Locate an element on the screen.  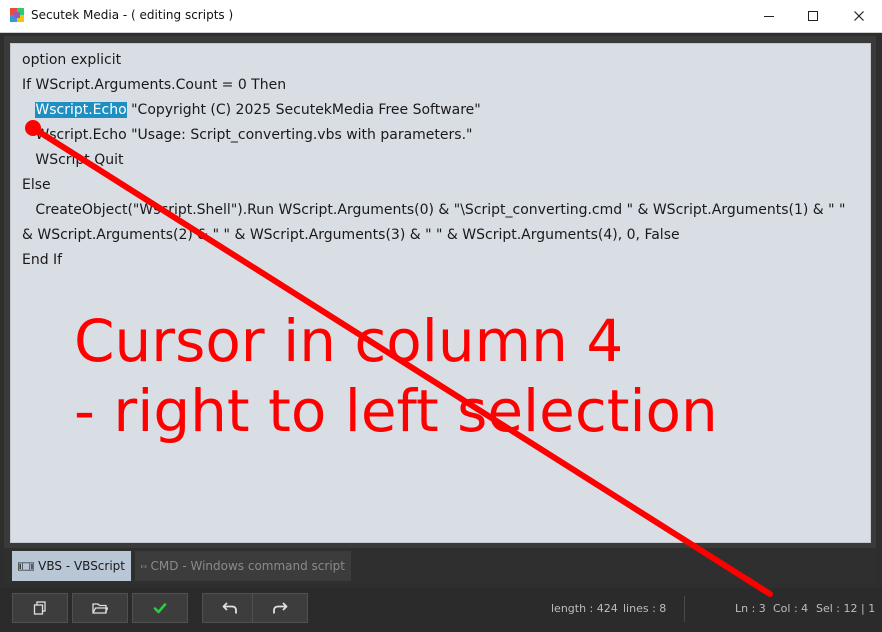
code-line: Else is located at coordinates (36, 185).